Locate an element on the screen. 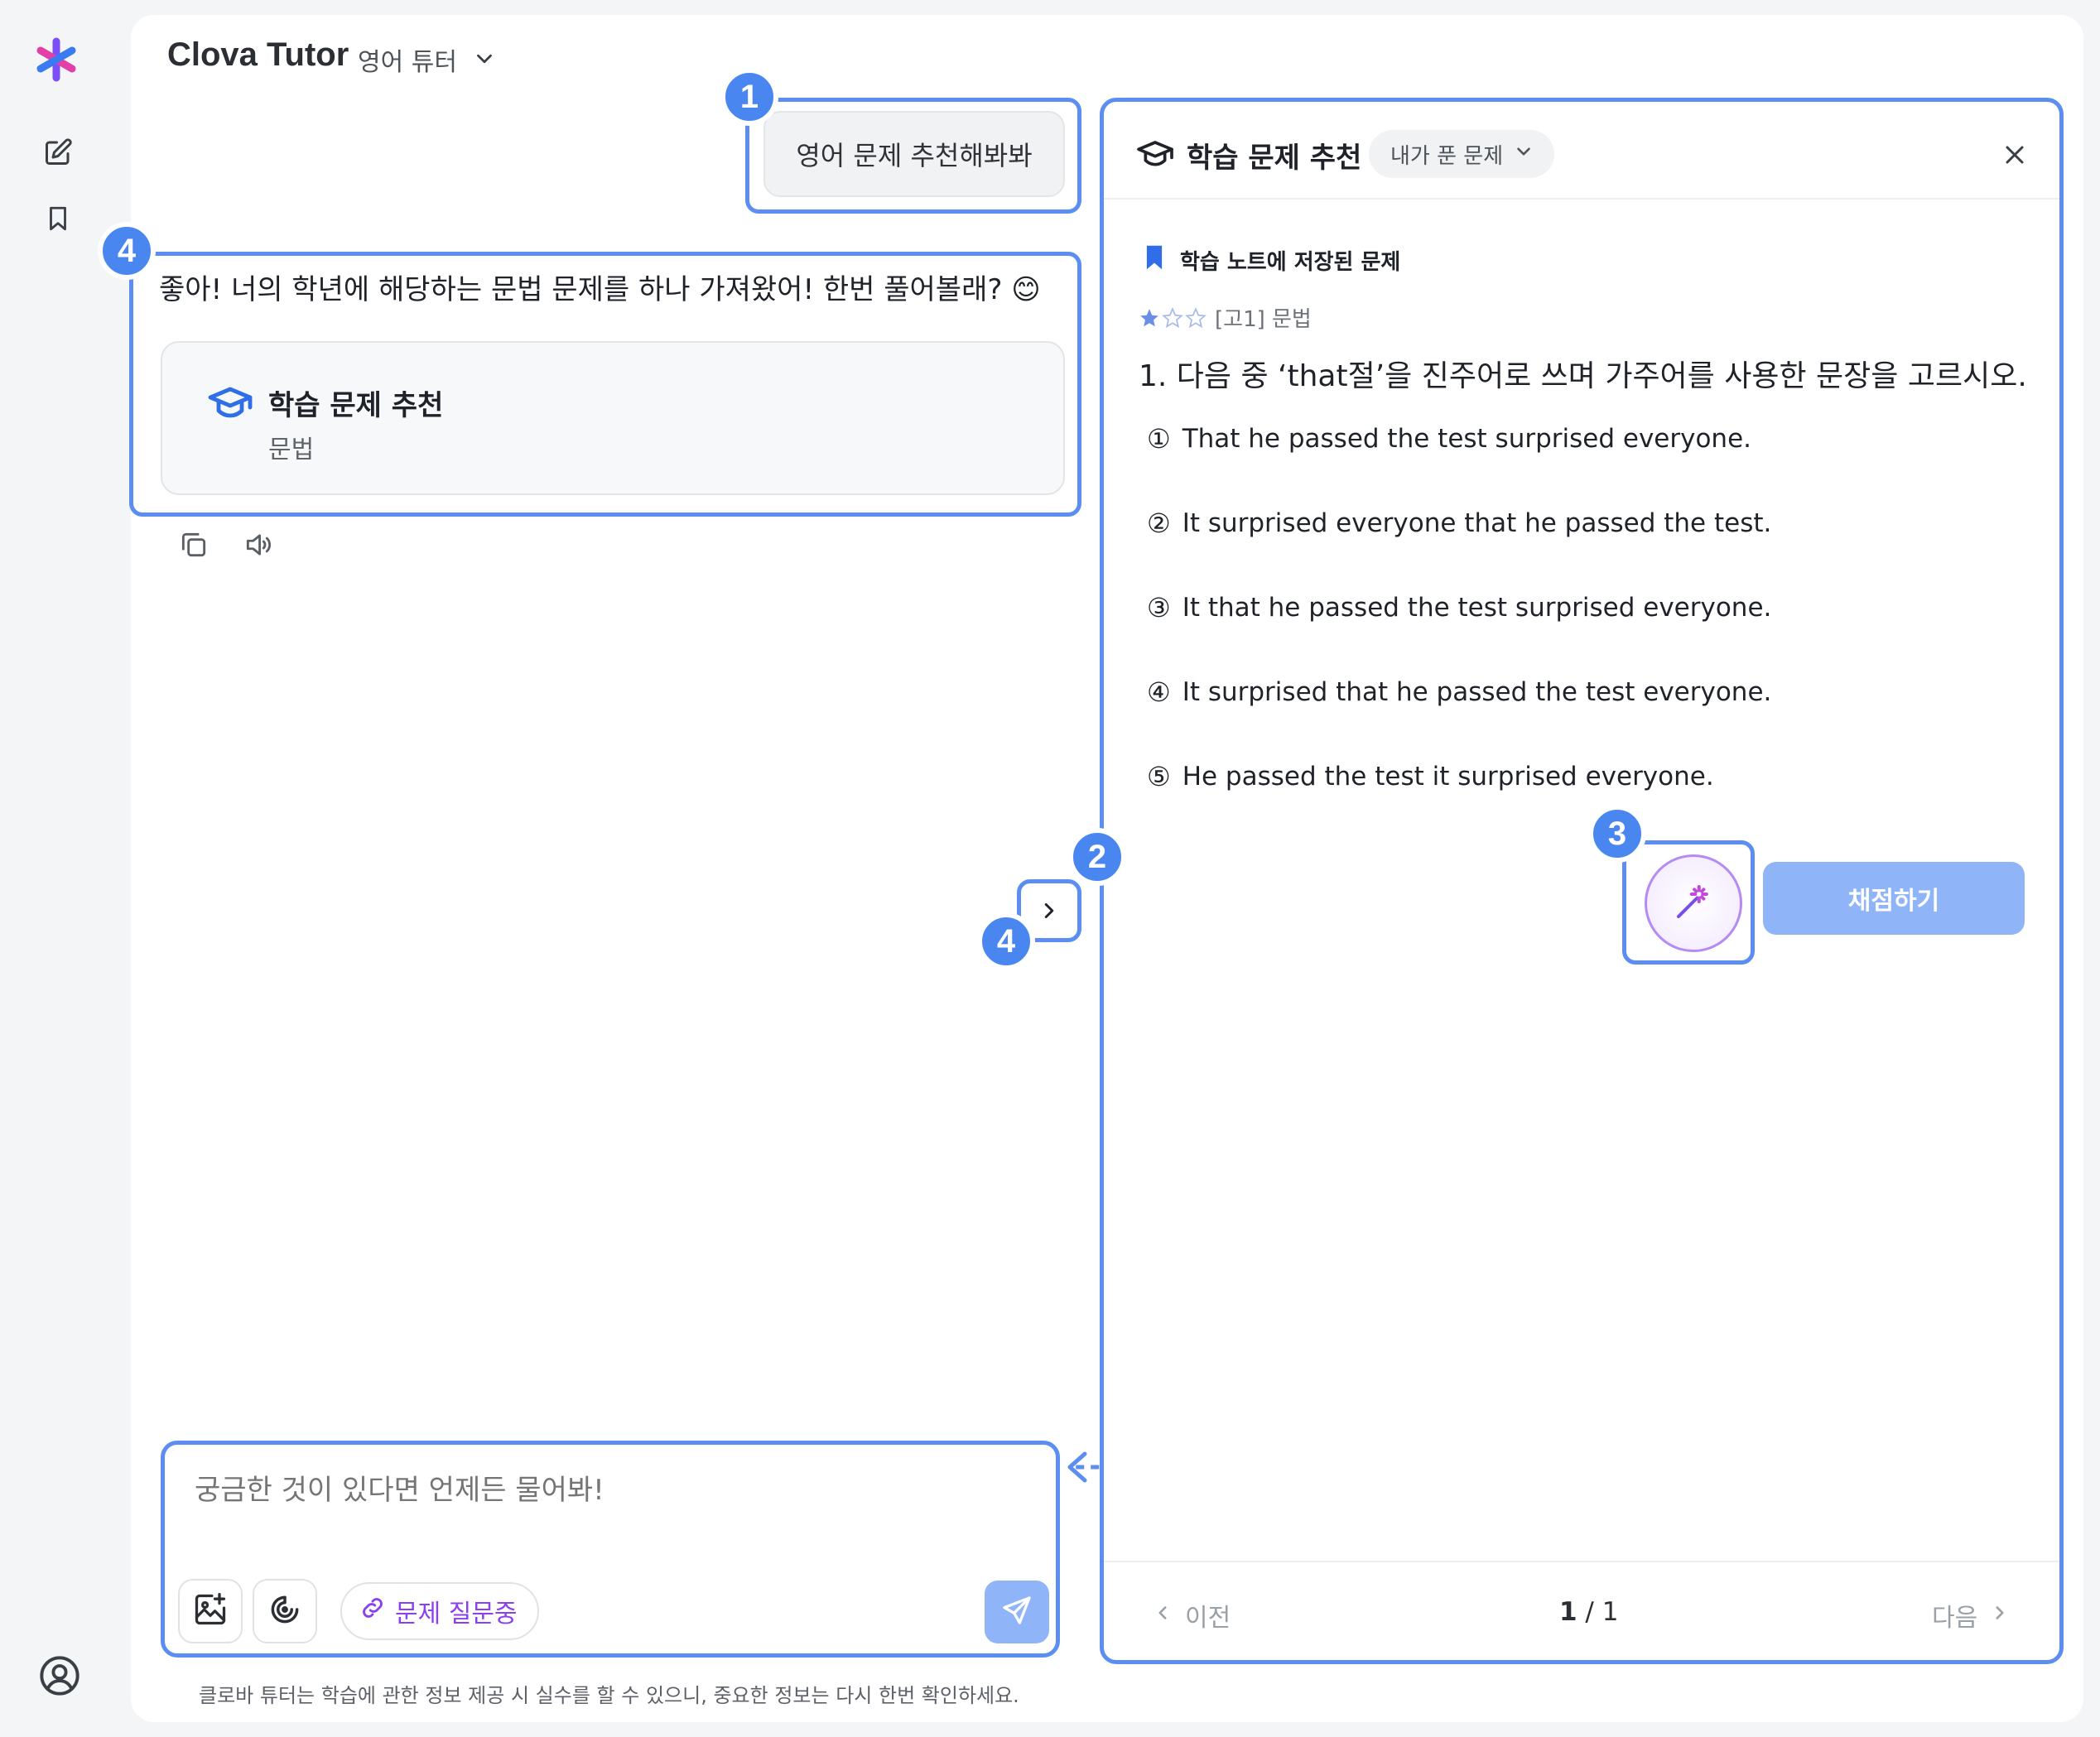  card-title: 학습 문제 추천 is located at coordinates (356, 405).